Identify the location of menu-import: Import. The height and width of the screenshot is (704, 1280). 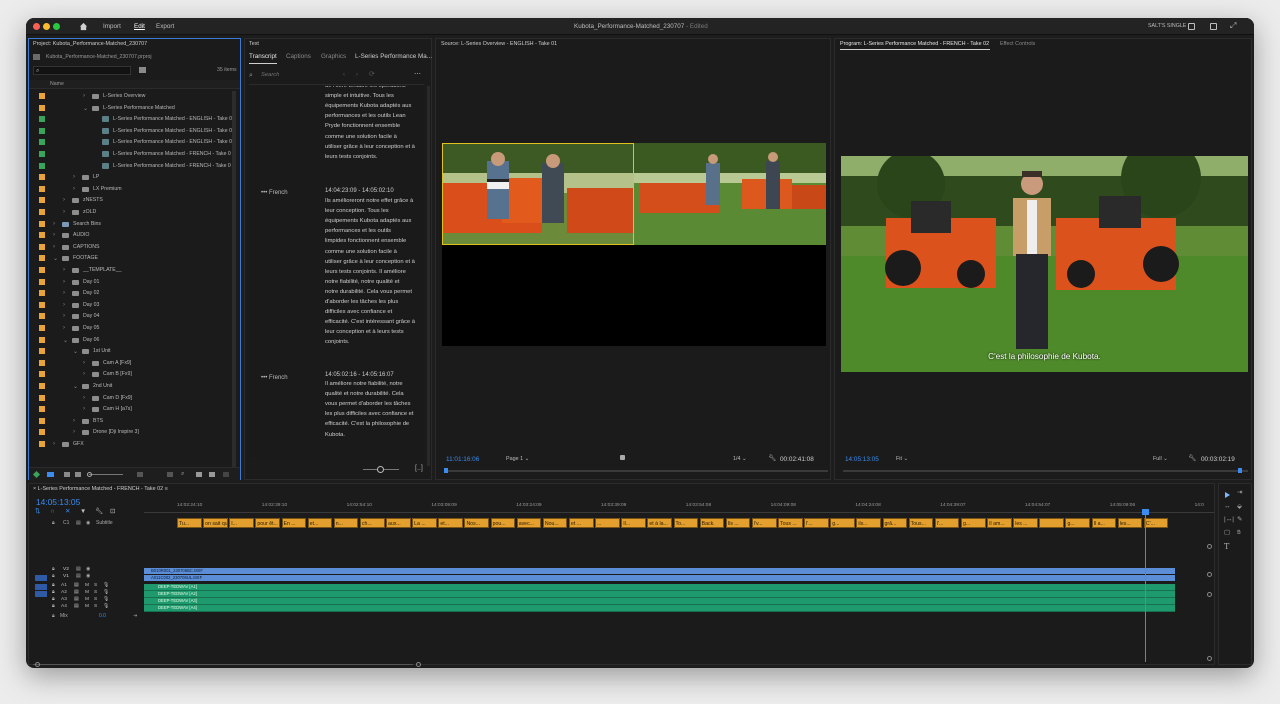
(112, 26).